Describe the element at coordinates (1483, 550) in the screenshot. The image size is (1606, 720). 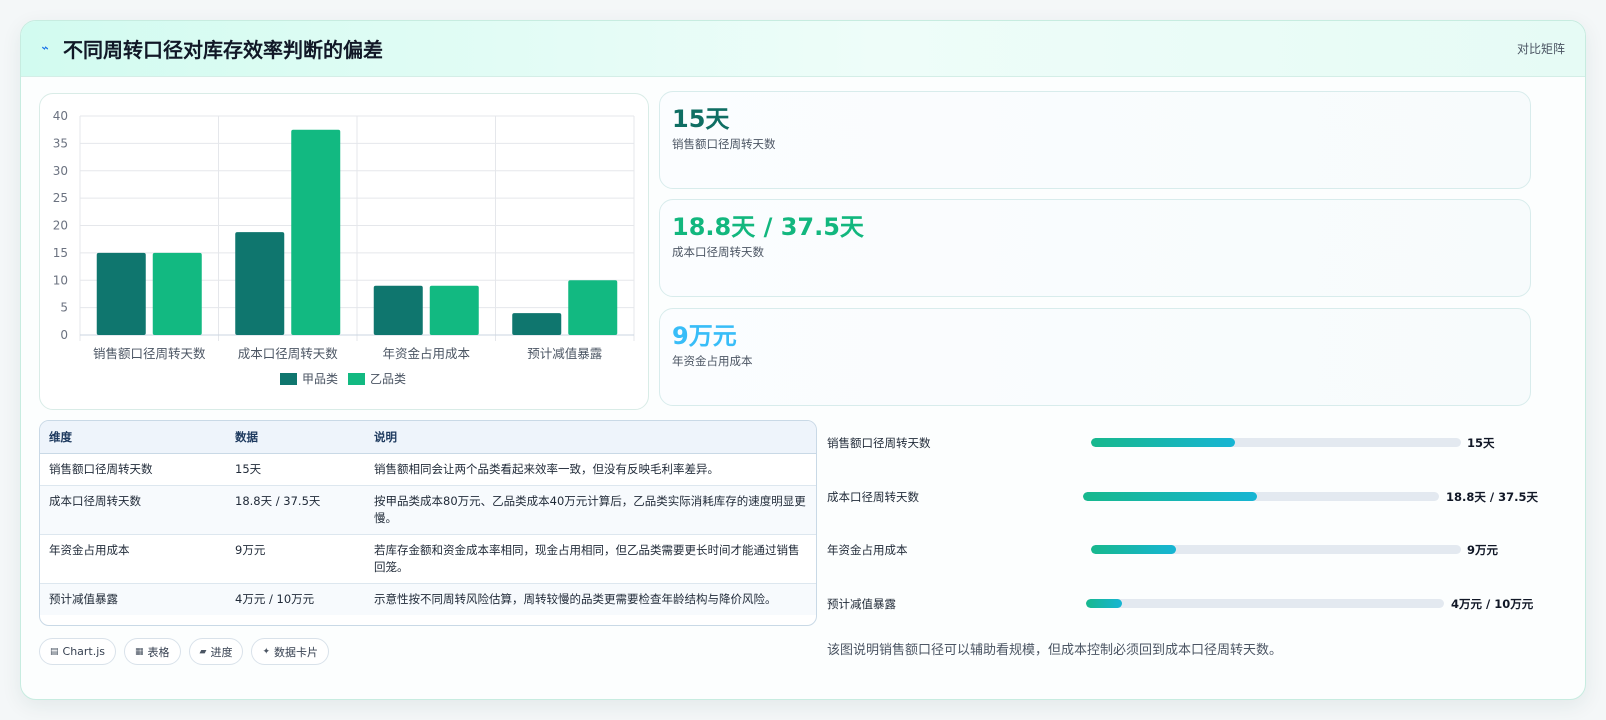
I see `progress-value: 9万元` at that location.